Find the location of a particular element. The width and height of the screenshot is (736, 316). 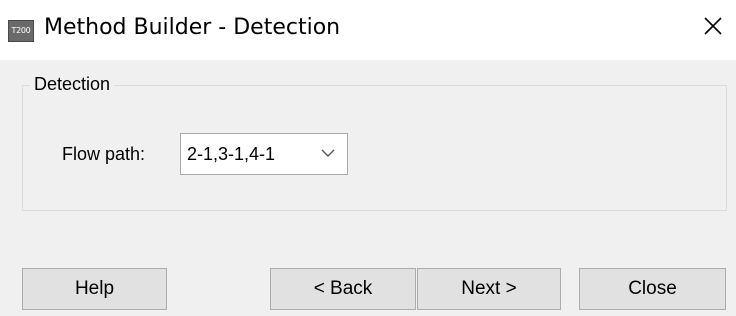

flow-path-selected-value: 2-1,3-1,4-1 is located at coordinates (231, 154).